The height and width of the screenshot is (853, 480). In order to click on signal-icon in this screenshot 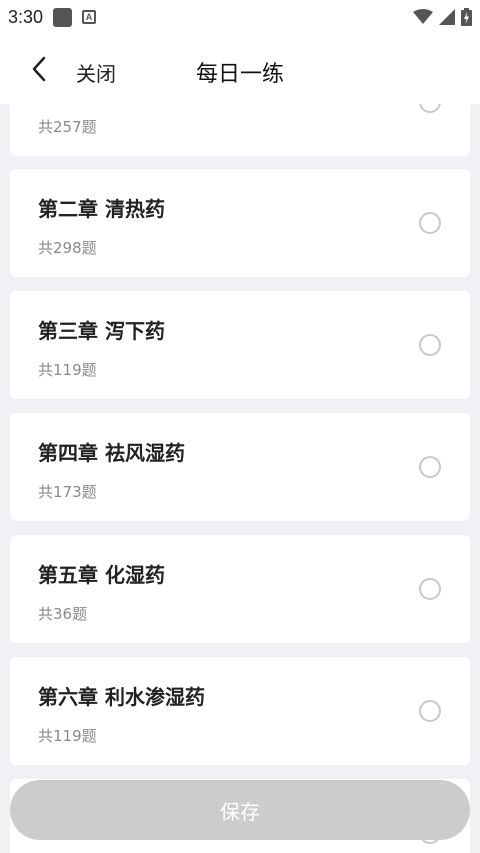, I will do `click(447, 17)`.